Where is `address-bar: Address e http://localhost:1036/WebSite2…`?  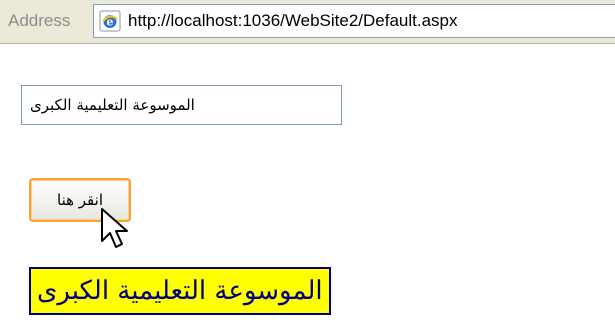 address-bar: Address e http://localhost:1036/WebSite2… is located at coordinates (307, 22).